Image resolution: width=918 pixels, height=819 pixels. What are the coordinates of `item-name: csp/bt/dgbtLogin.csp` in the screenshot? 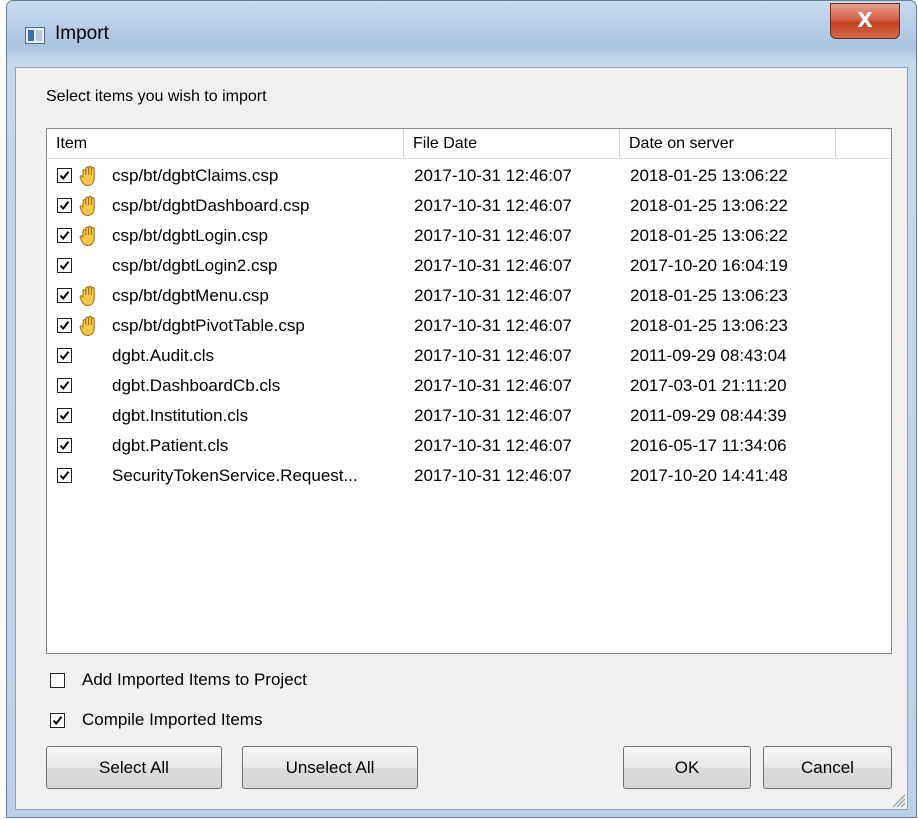 It's located at (190, 235).